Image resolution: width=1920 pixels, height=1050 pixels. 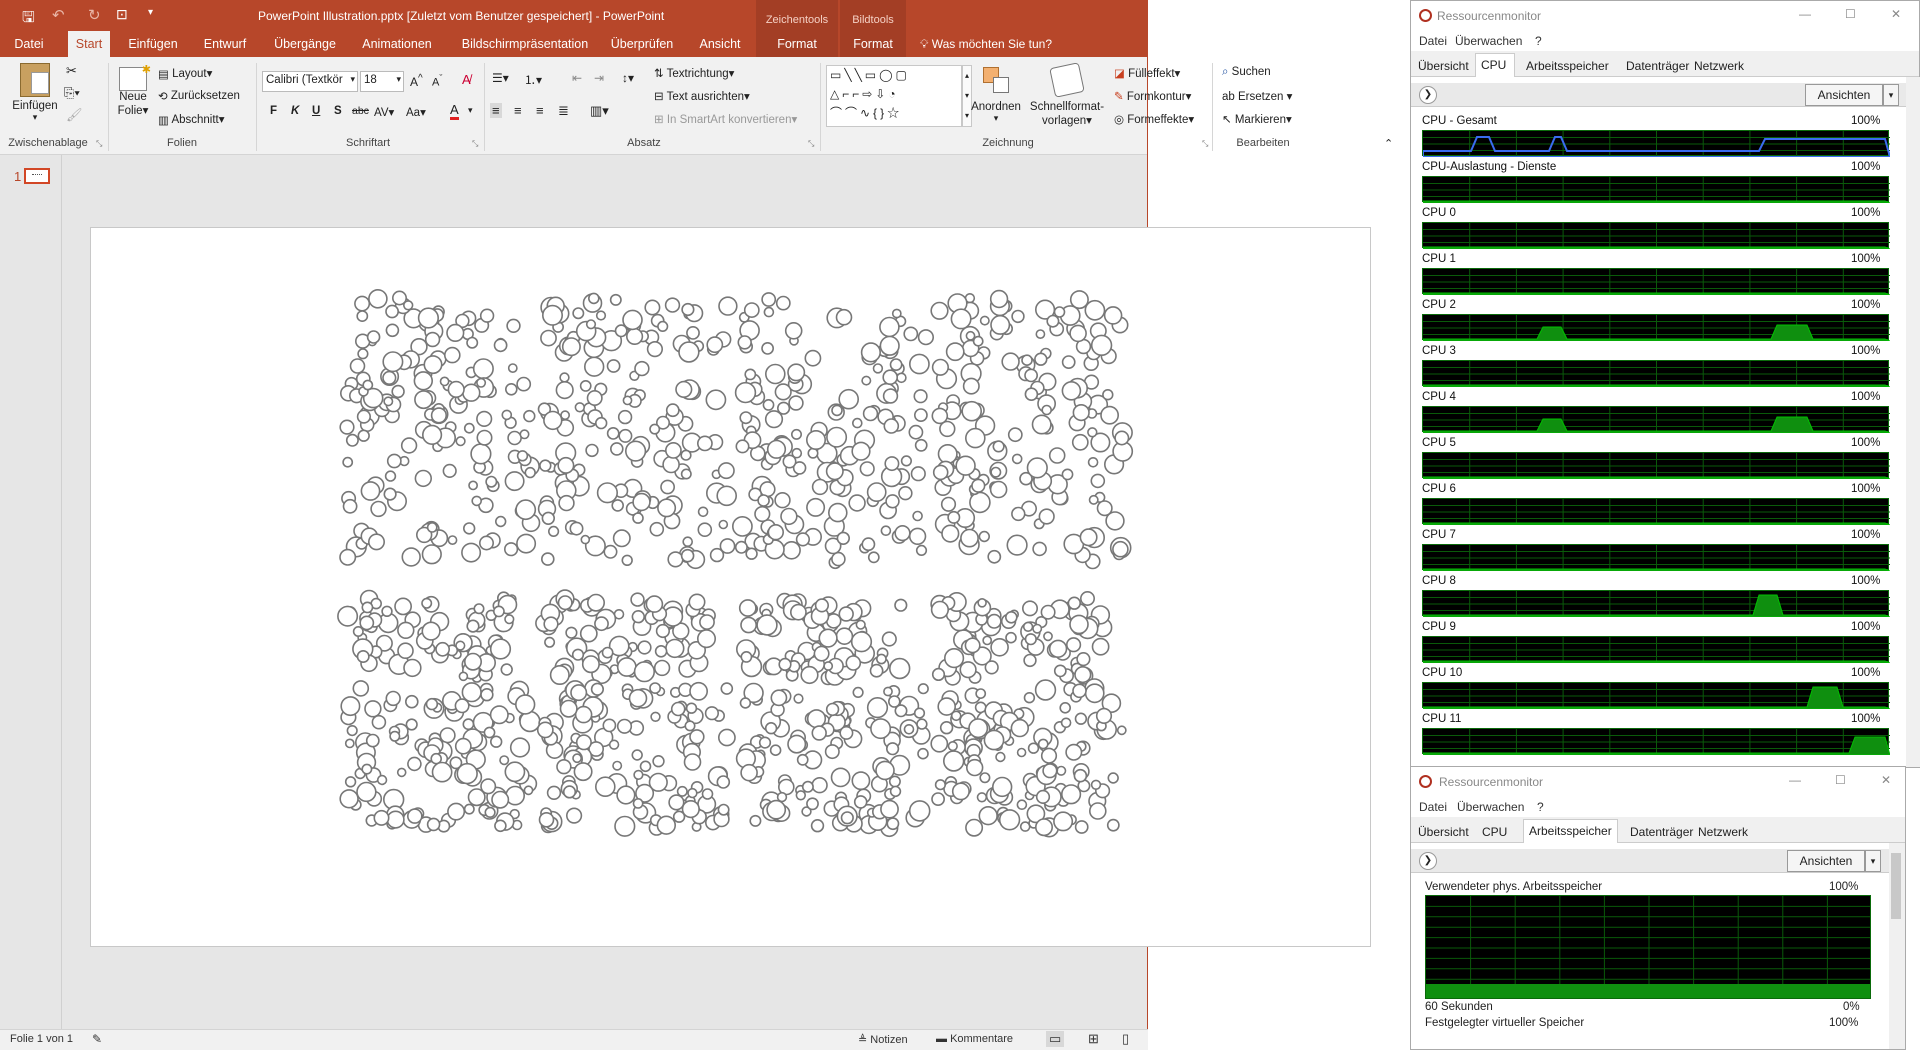 What do you see at coordinates (416, 81) in the screenshot?
I see `grow-font-icon: A^` at bounding box center [416, 81].